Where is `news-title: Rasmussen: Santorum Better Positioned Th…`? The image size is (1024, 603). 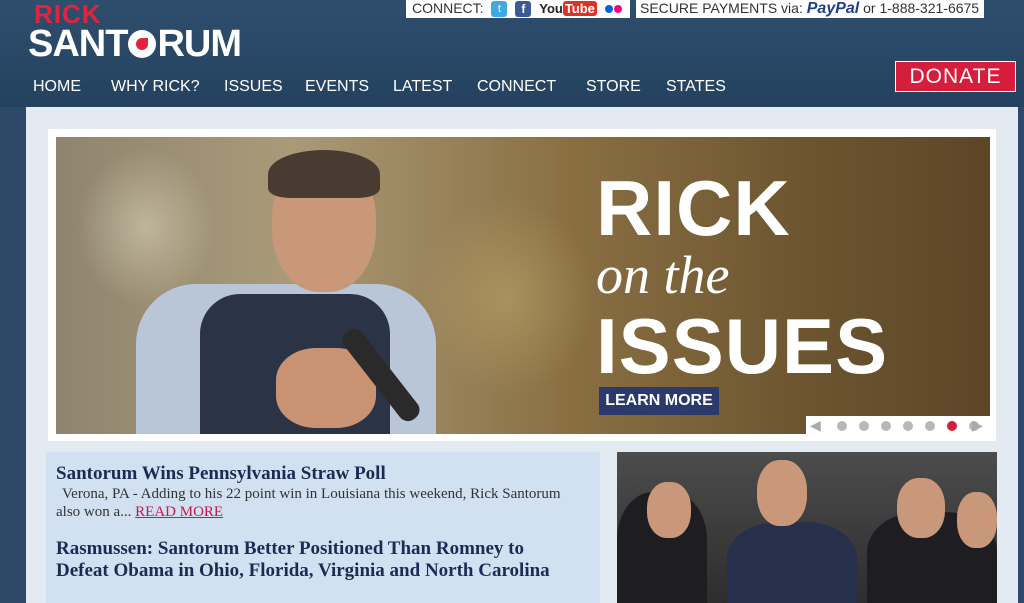
news-title: Rasmussen: Santorum Better Positioned Th… is located at coordinates (316, 560).